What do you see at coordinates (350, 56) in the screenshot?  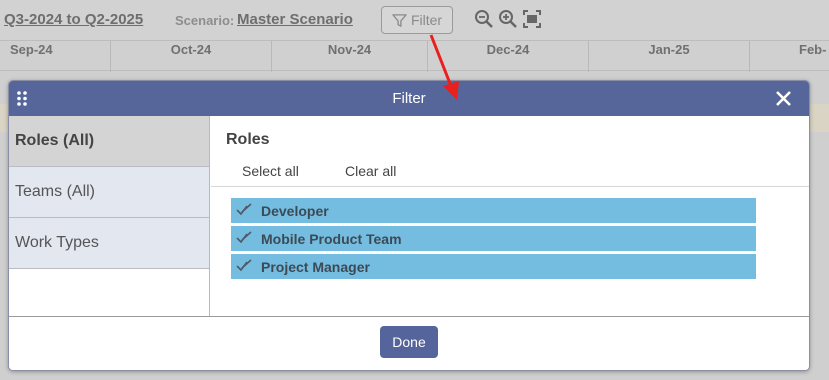 I see `month-label: Nov-24` at bounding box center [350, 56].